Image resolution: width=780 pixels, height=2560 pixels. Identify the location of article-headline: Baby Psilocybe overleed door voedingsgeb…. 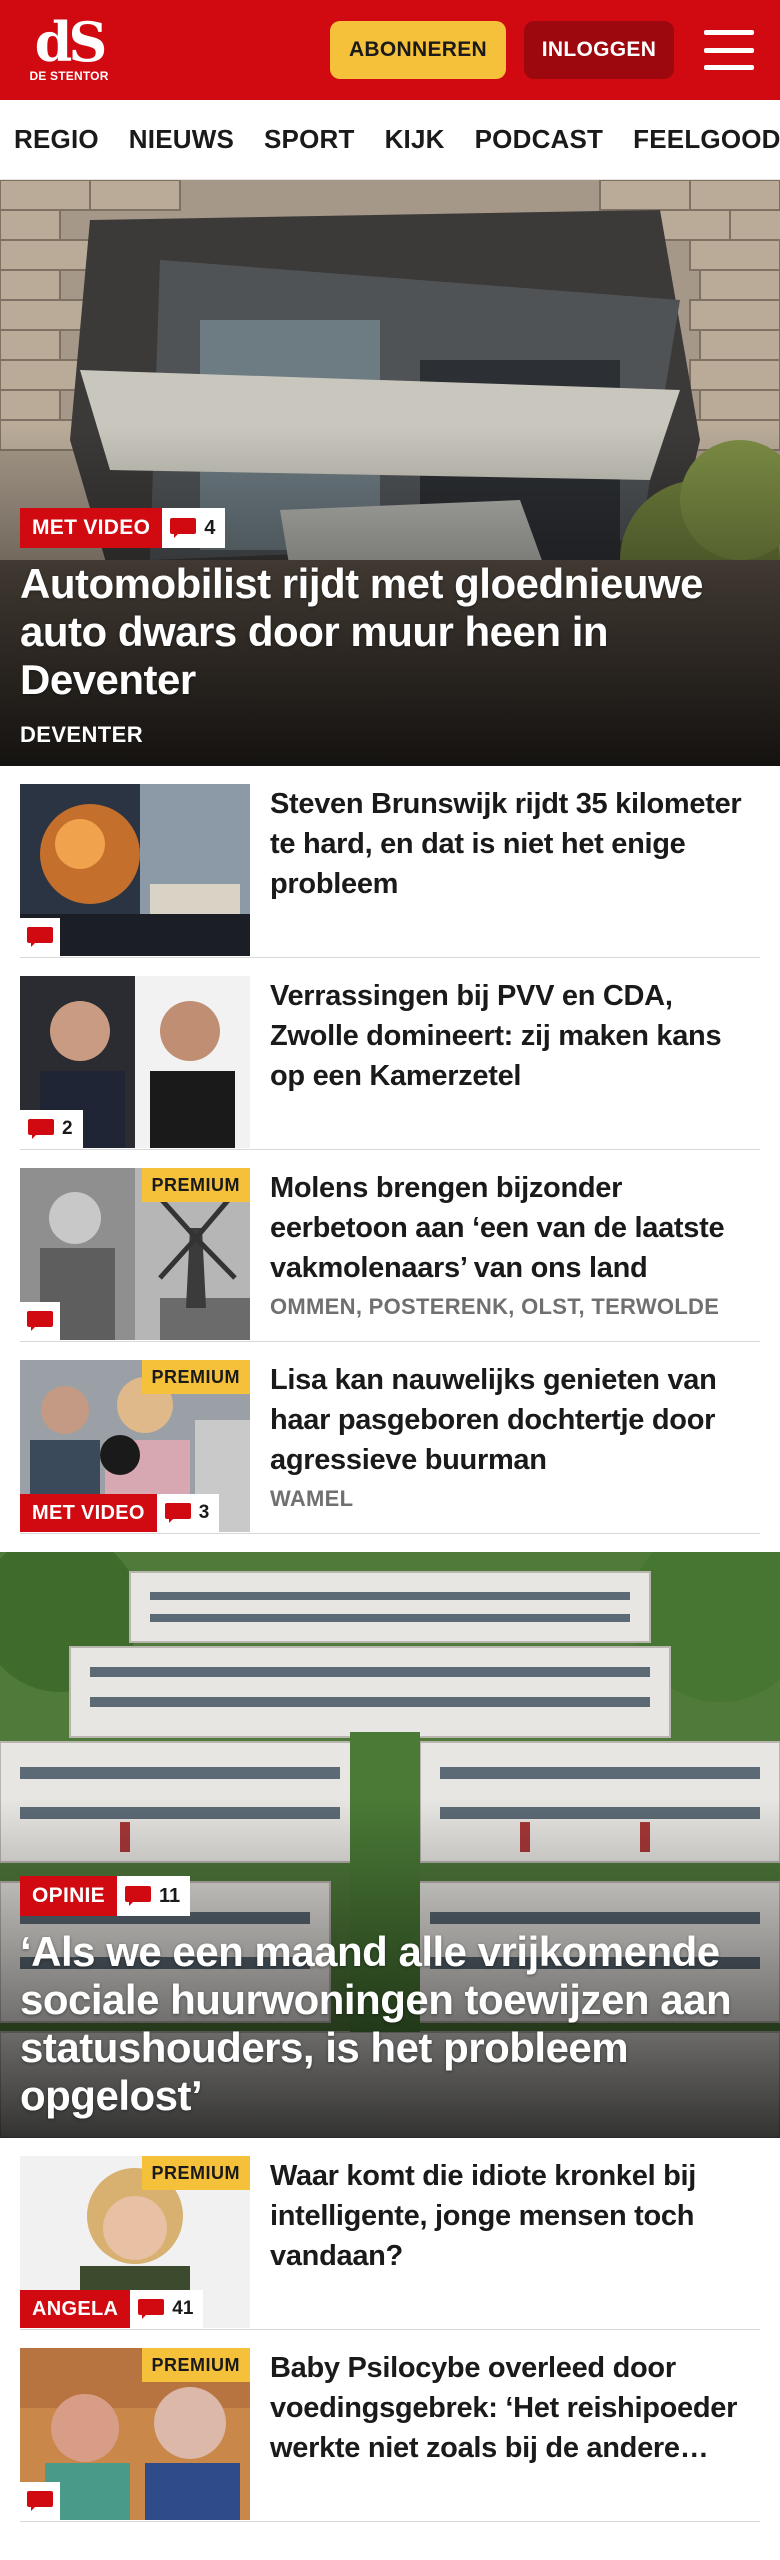
(515, 2408).